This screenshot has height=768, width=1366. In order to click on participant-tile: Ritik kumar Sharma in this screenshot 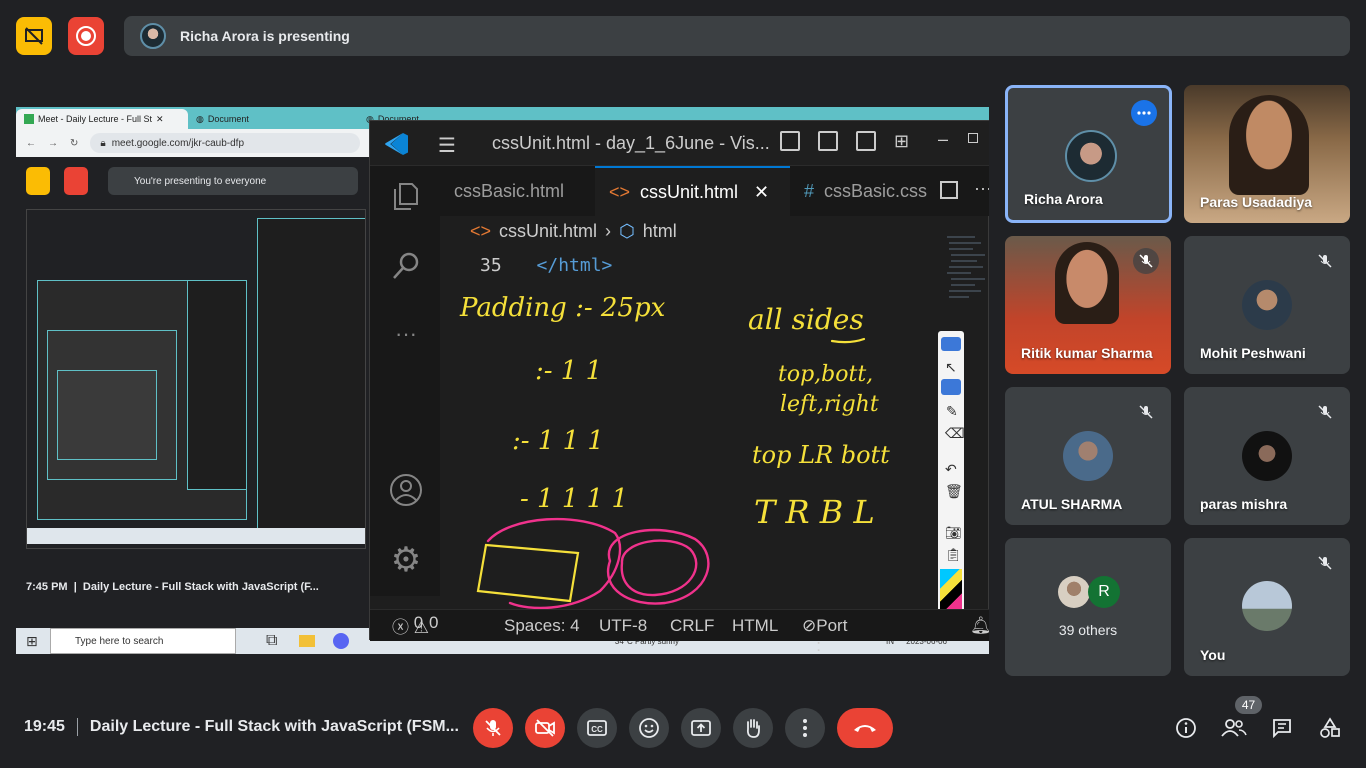, I will do `click(1088, 305)`.